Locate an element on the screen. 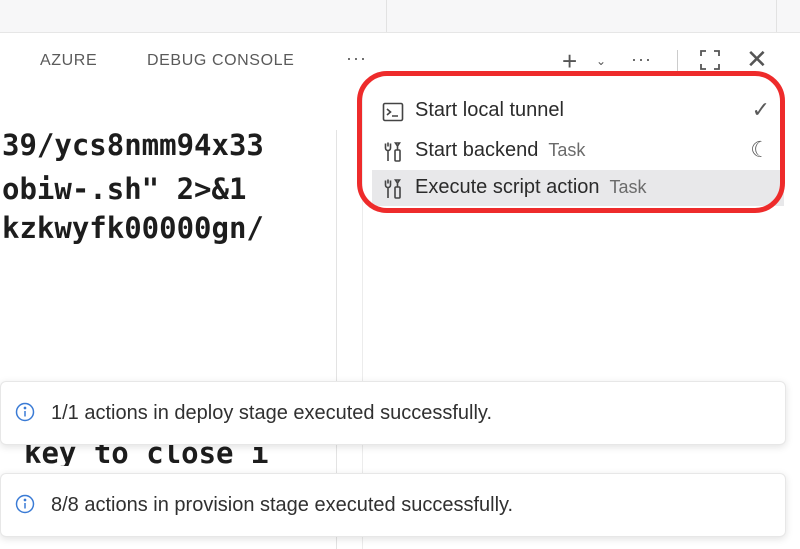 The width and height of the screenshot is (800, 549). more-actions-icon: ··· is located at coordinates (641, 59).